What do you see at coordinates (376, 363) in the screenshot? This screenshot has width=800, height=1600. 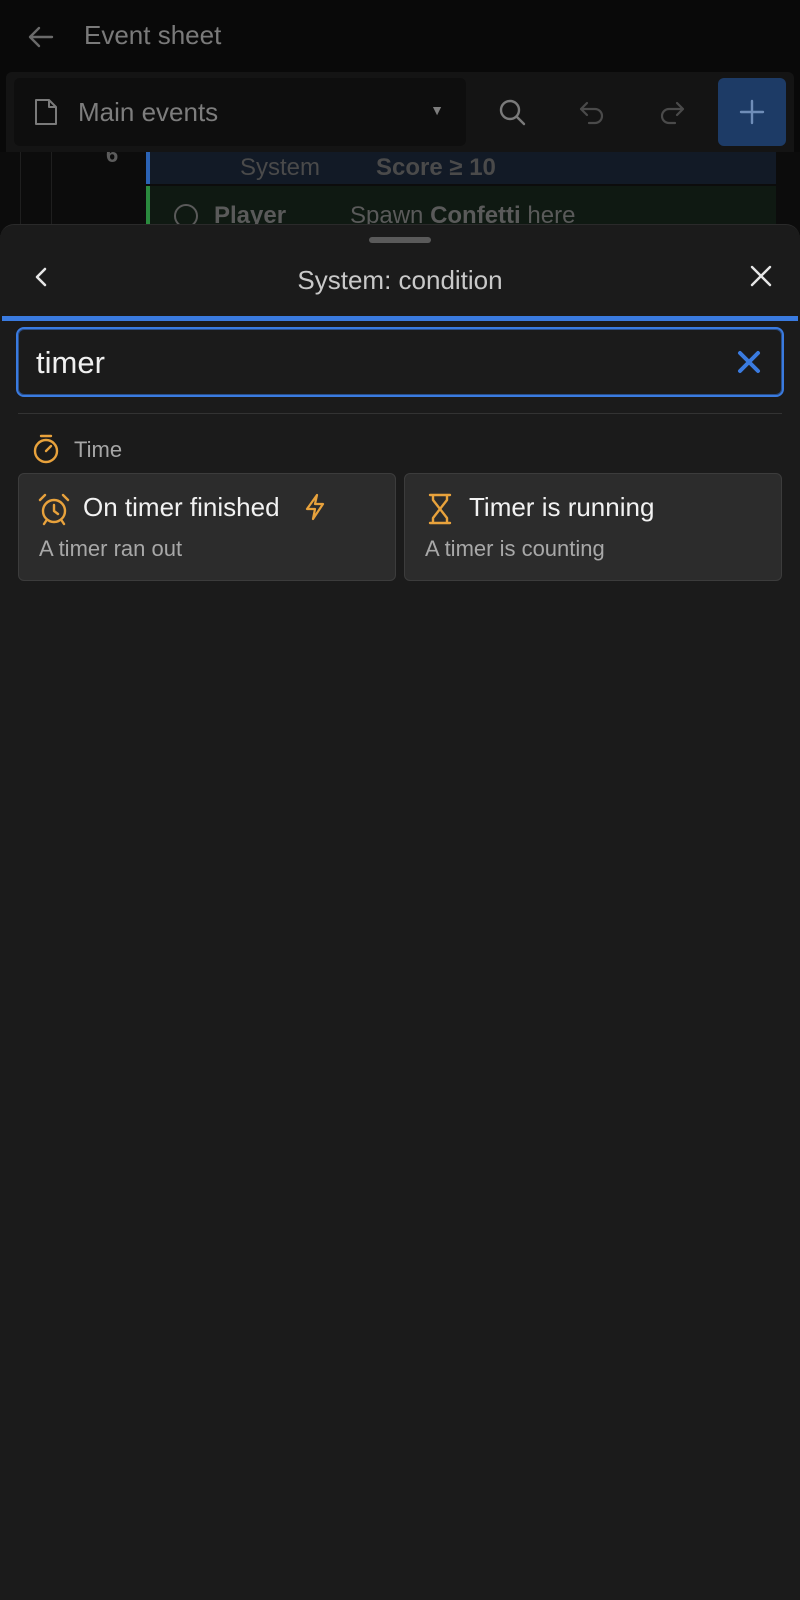 I see `search-input` at bounding box center [376, 363].